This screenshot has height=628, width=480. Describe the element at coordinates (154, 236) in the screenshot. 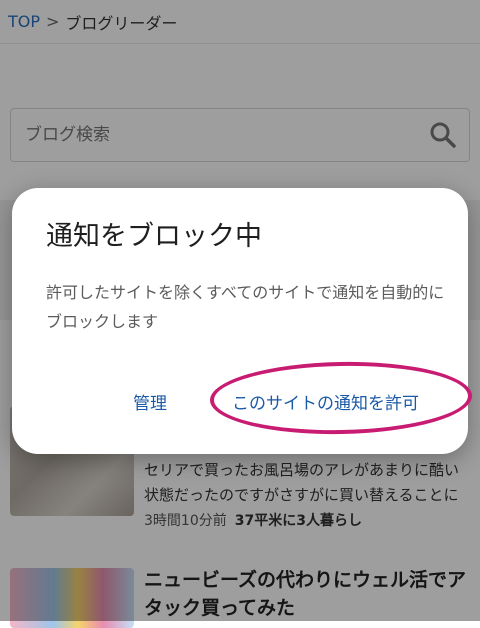

I see `dialog-title: 通知をブロック中` at that location.